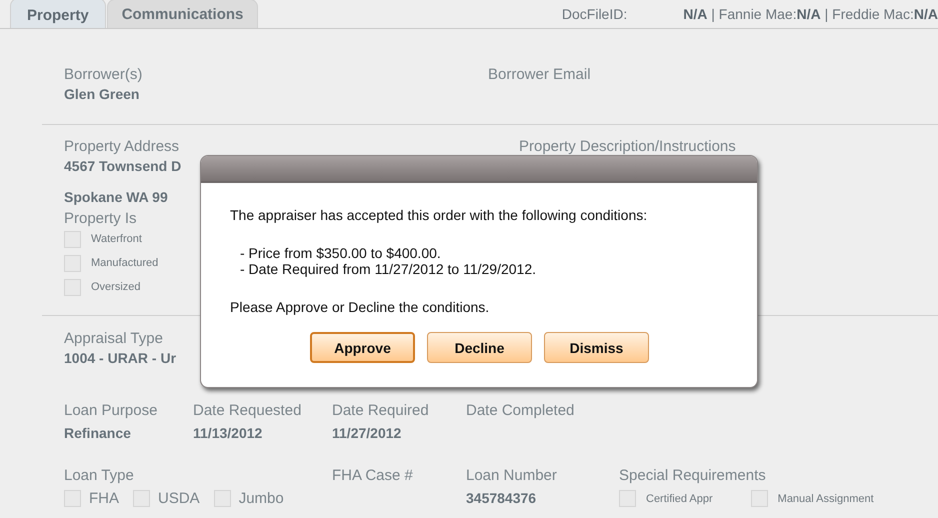 The width and height of the screenshot is (938, 518). Describe the element at coordinates (479, 347) in the screenshot. I see `dialog-button: Decline` at that location.